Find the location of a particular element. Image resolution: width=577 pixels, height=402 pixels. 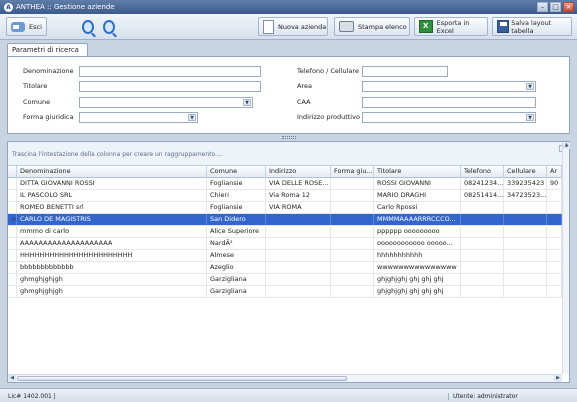

caa-field is located at coordinates (449, 102).